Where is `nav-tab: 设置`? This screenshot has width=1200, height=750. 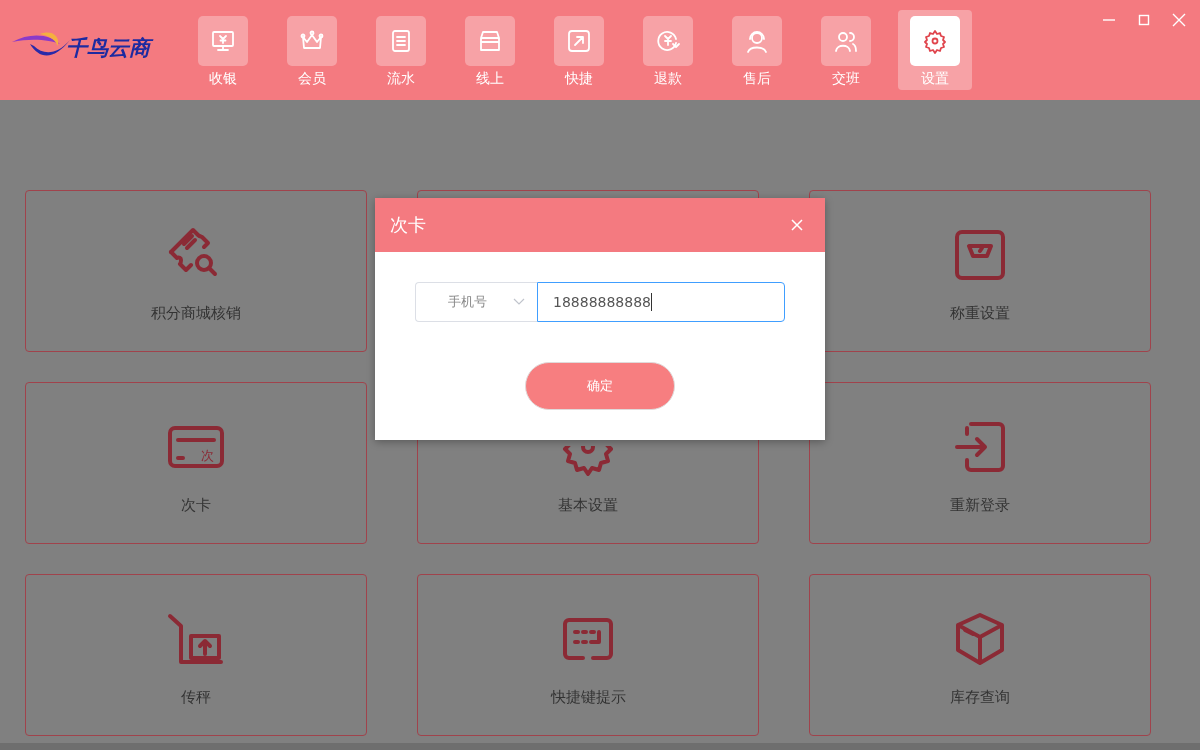 nav-tab: 设置 is located at coordinates (935, 50).